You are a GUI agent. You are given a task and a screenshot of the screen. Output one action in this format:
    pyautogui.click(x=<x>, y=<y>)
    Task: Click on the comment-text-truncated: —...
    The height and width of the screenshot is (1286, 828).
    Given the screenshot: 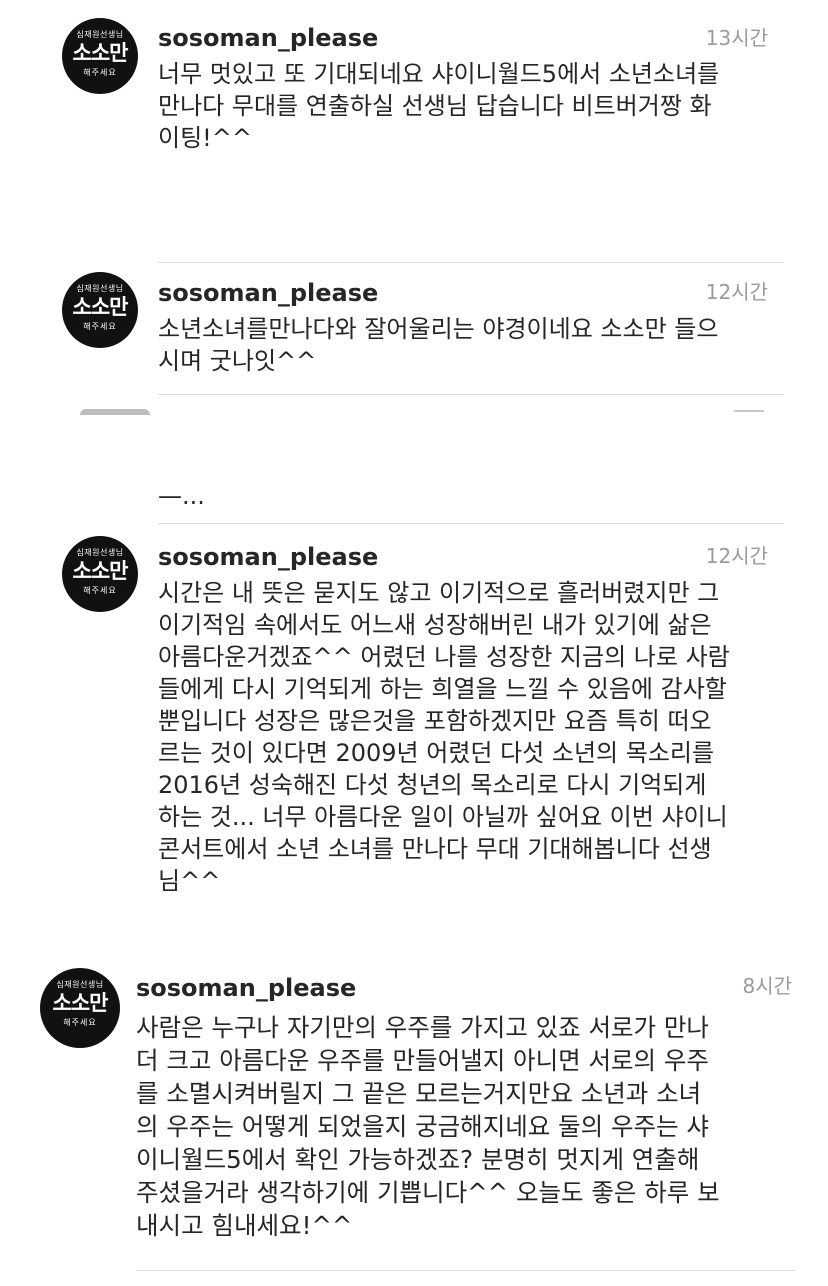 What is the action you would take?
    pyautogui.click(x=181, y=496)
    